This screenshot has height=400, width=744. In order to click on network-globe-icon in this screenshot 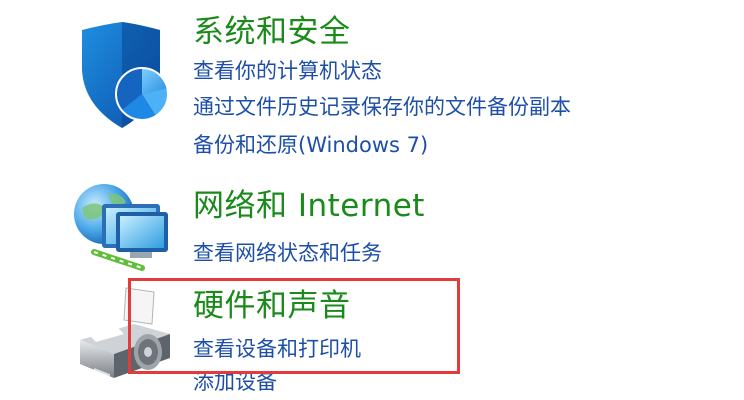, I will do `click(122, 228)`.